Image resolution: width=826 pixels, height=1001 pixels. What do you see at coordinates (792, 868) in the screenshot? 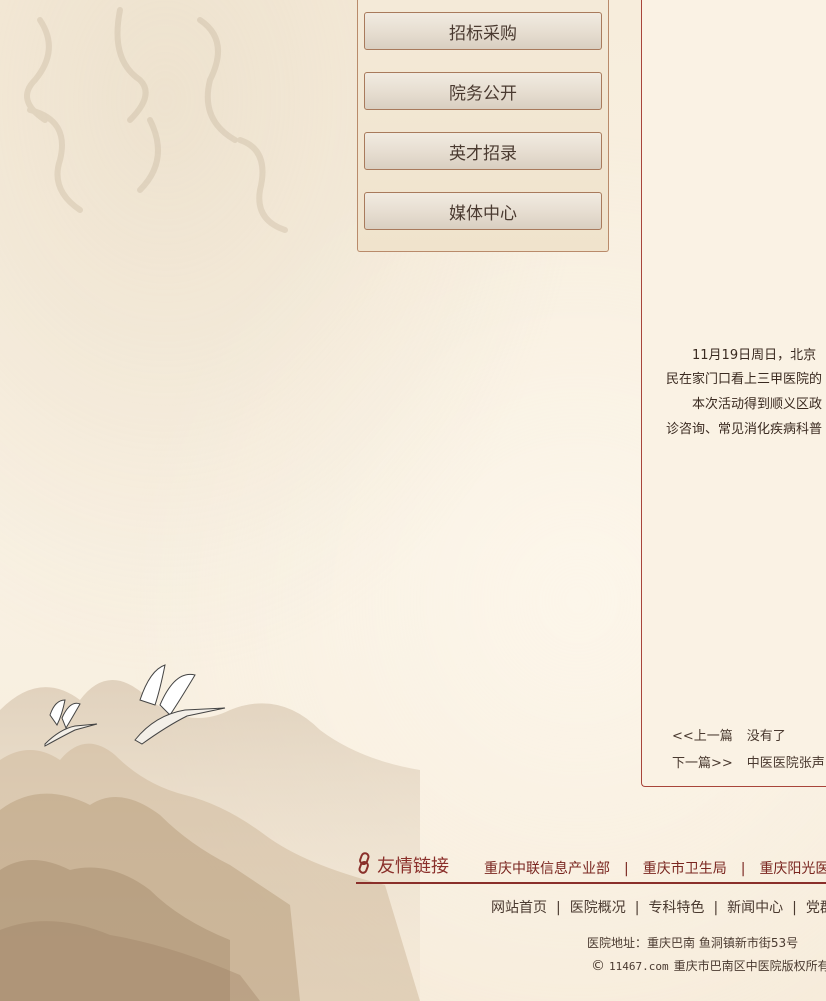
I see `friend-link: 重庆阳光医` at bounding box center [792, 868].